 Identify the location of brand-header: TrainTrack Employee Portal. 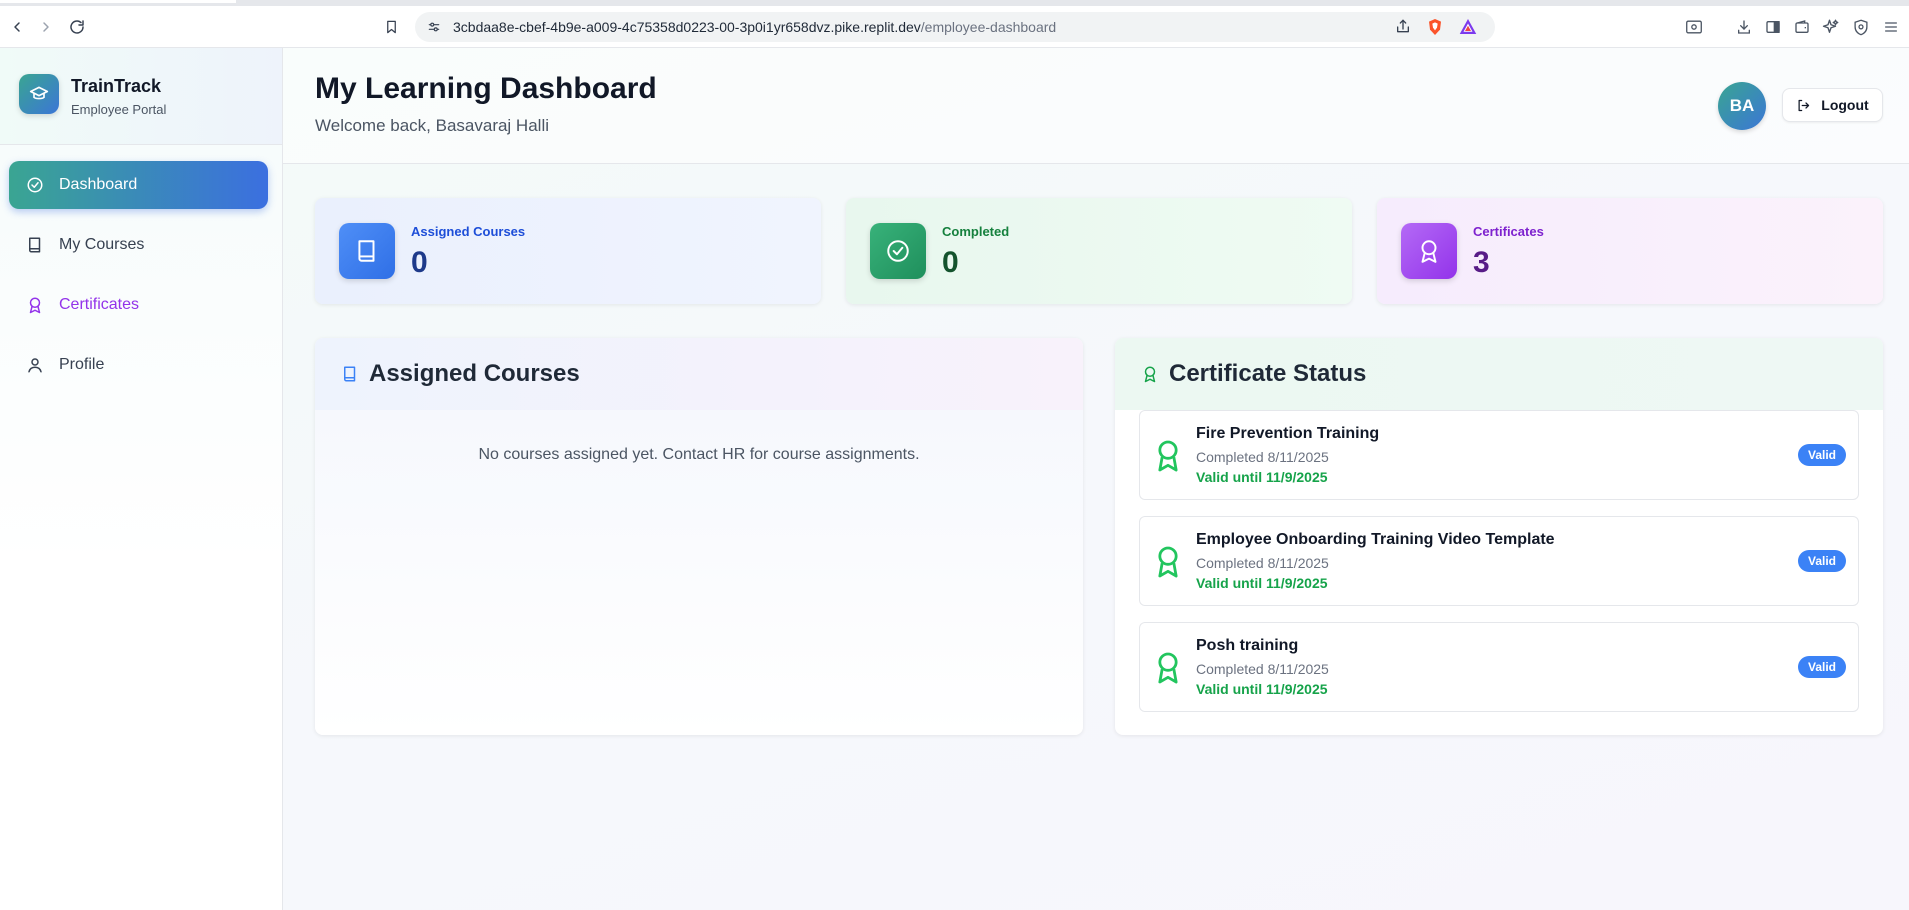
(141, 96).